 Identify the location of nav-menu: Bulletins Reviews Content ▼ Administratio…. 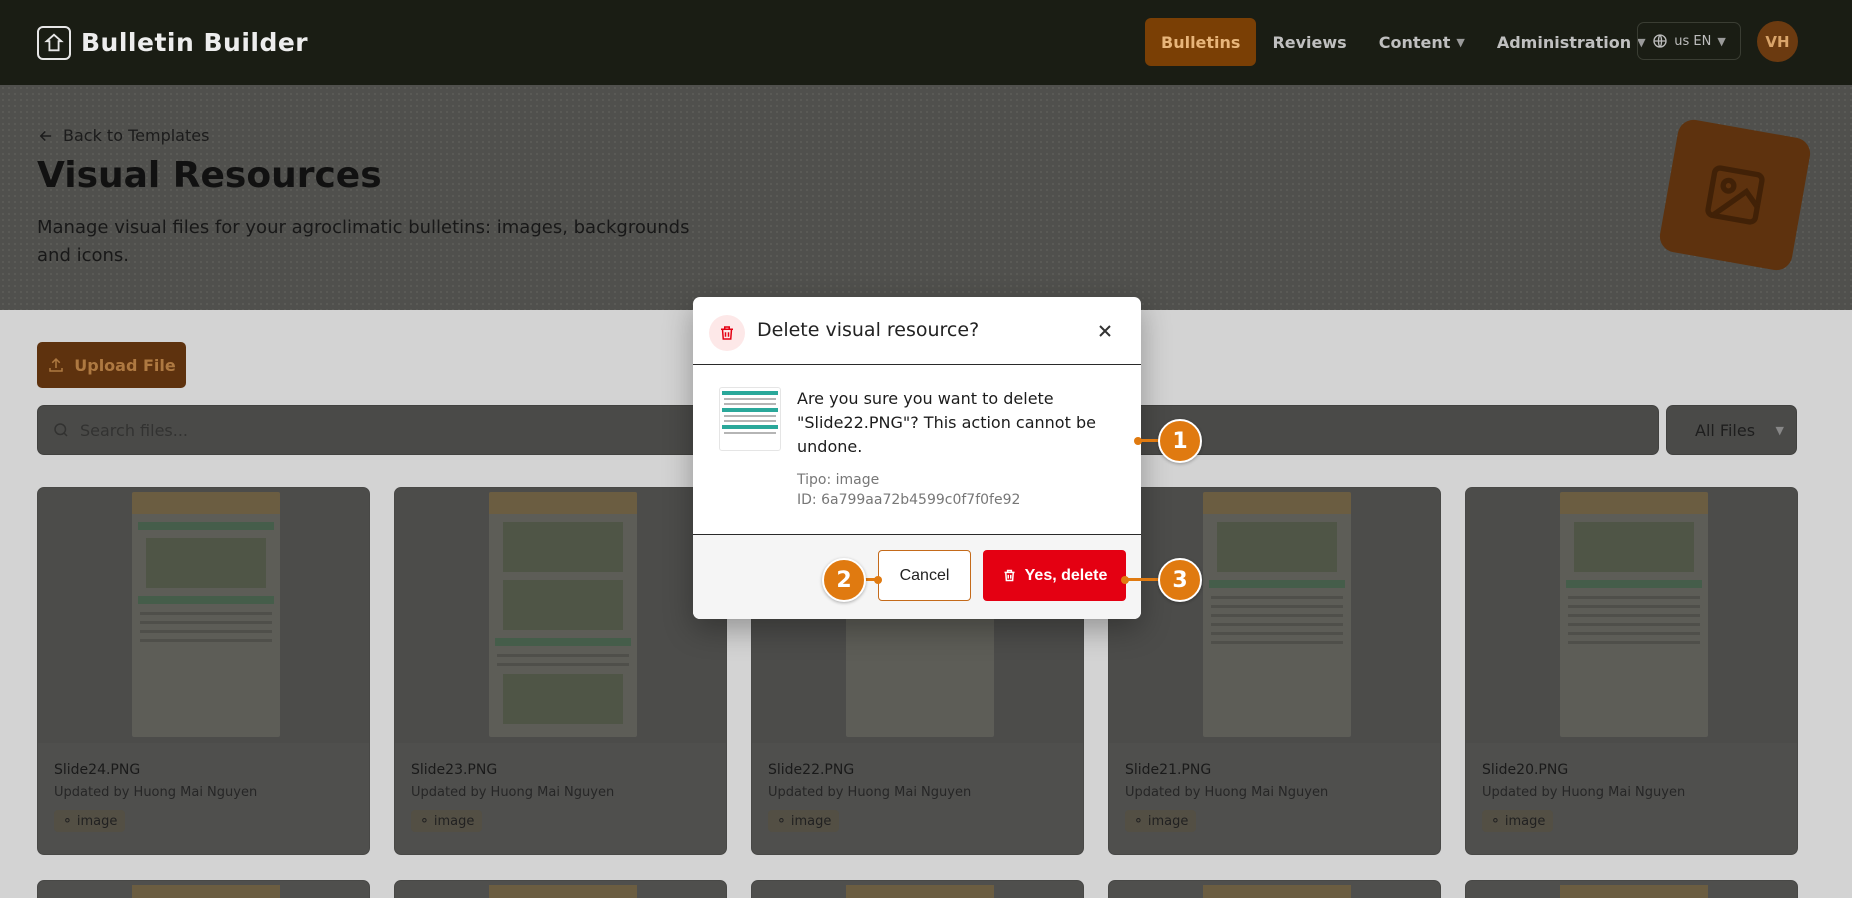
(1403, 42).